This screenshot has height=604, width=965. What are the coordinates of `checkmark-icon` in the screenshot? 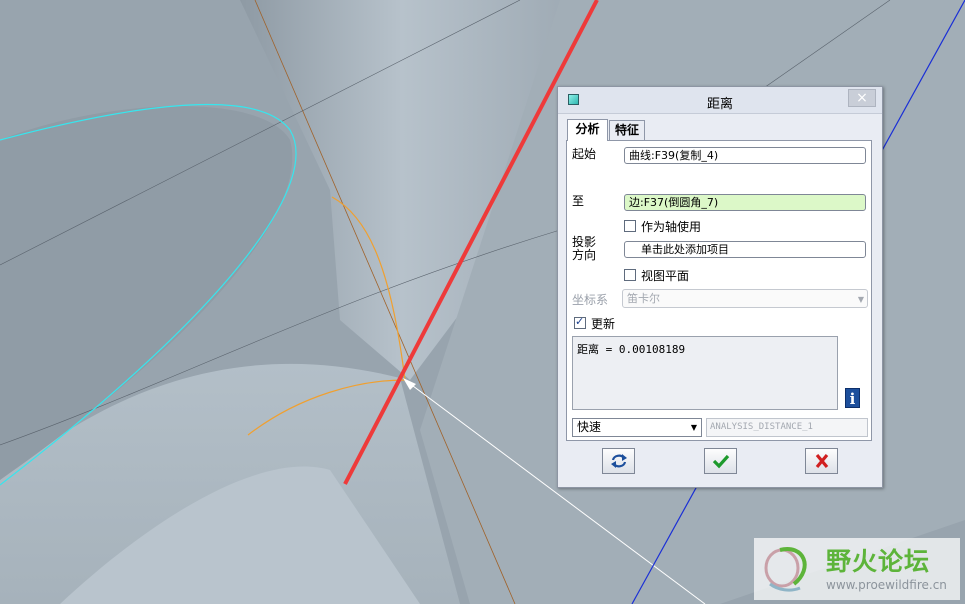 It's located at (721, 461).